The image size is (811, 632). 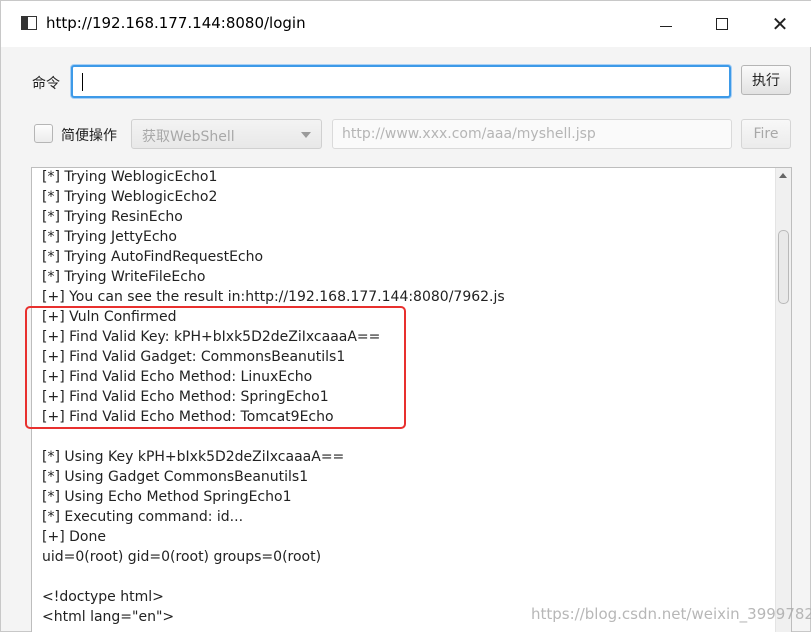 What do you see at coordinates (780, 24) in the screenshot?
I see `close-button: ✕` at bounding box center [780, 24].